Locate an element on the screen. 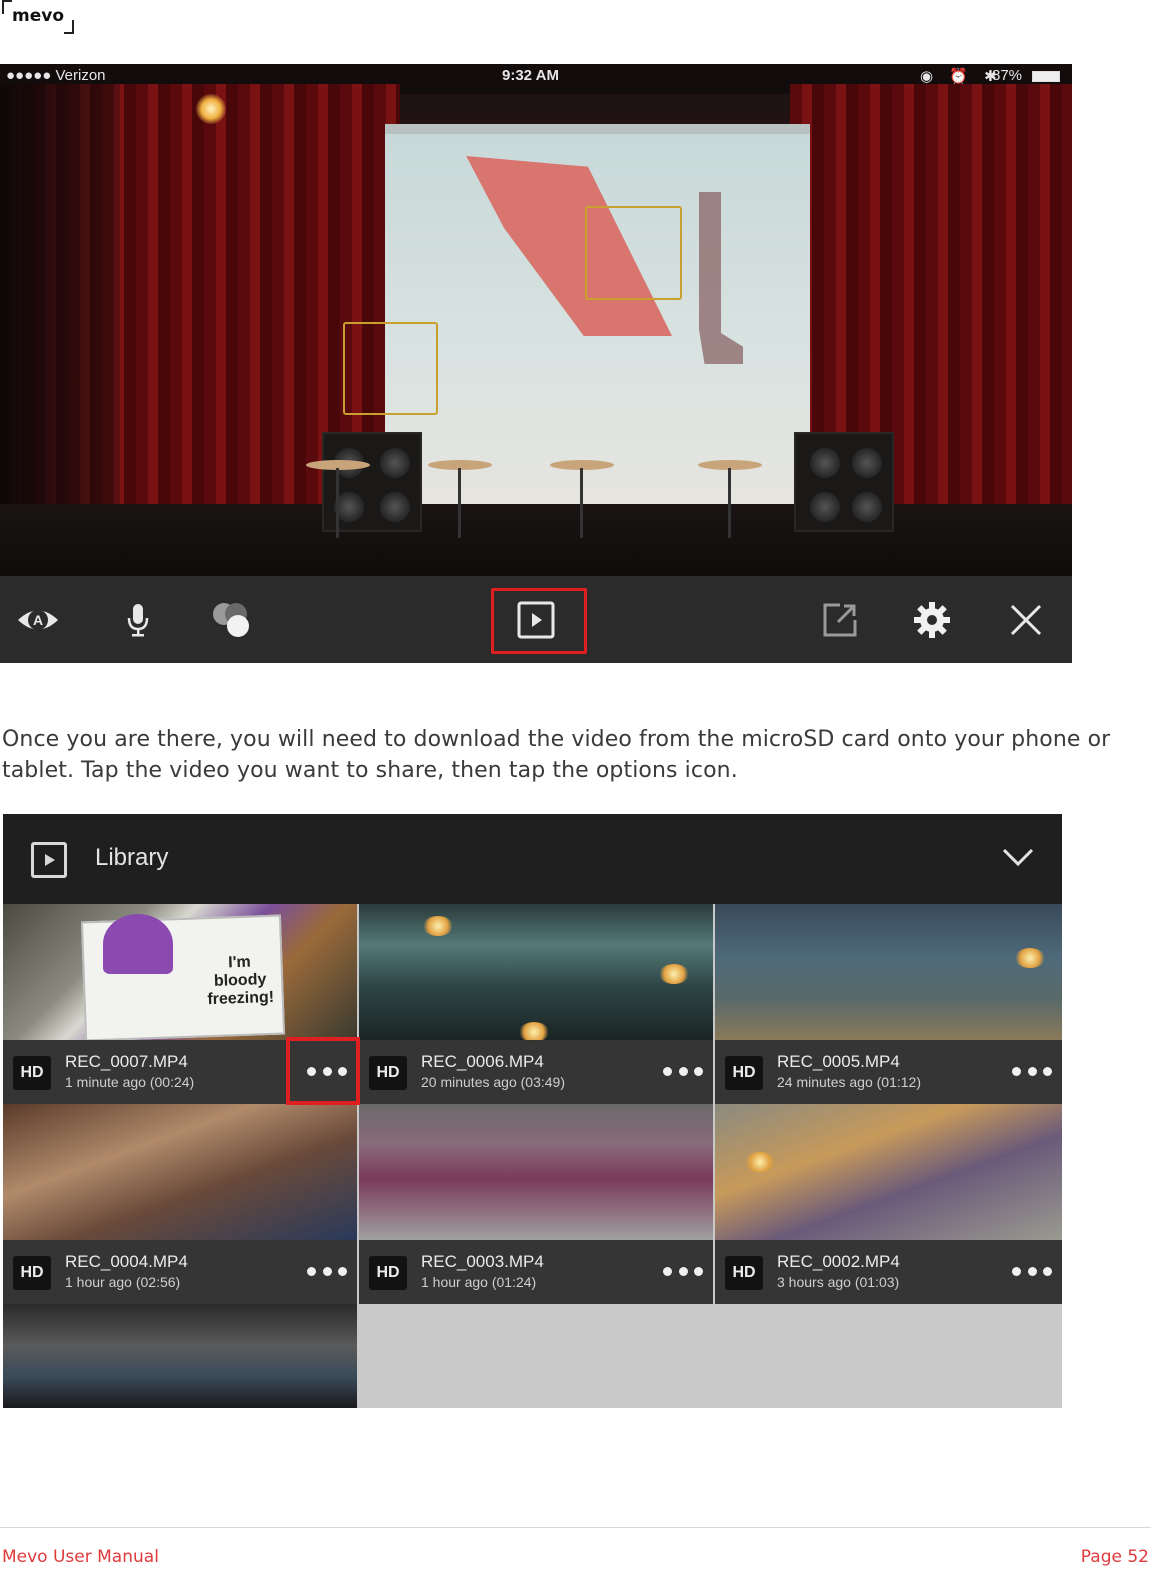 This screenshot has height=1571, width=1151. chevron-down-icon is located at coordinates (1018, 857).